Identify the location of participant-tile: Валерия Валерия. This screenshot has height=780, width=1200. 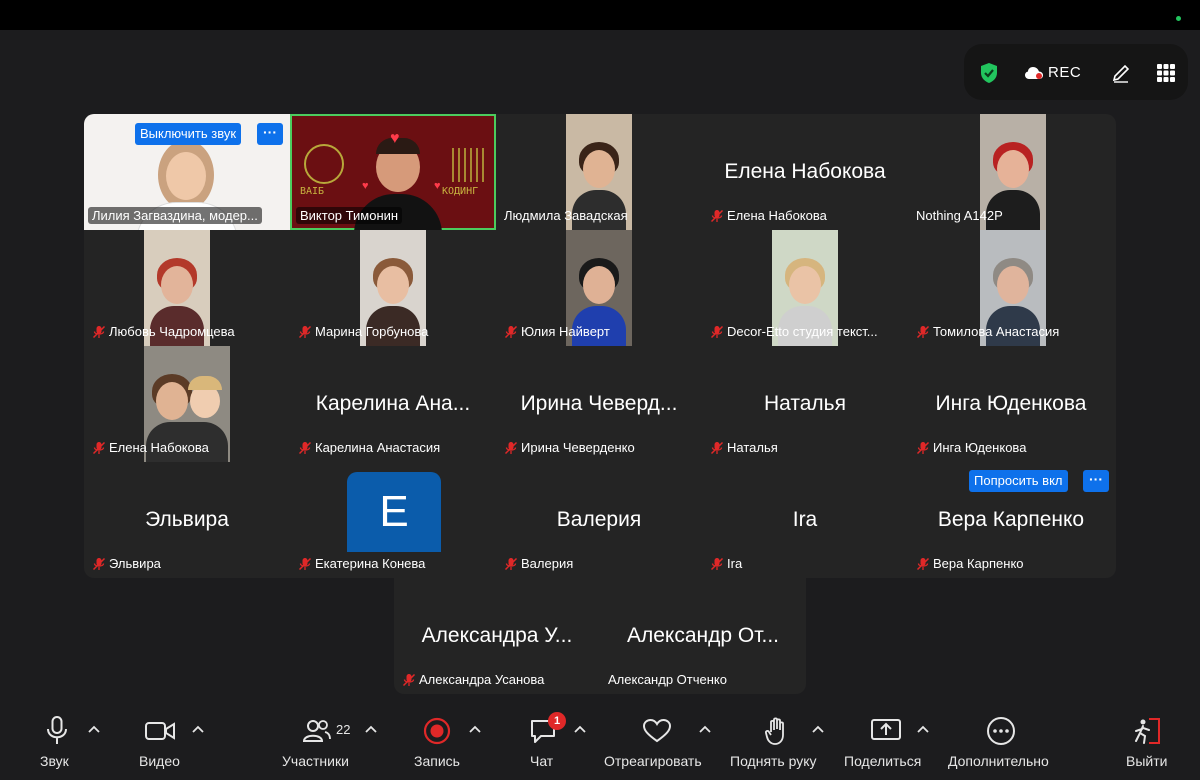
(599, 520).